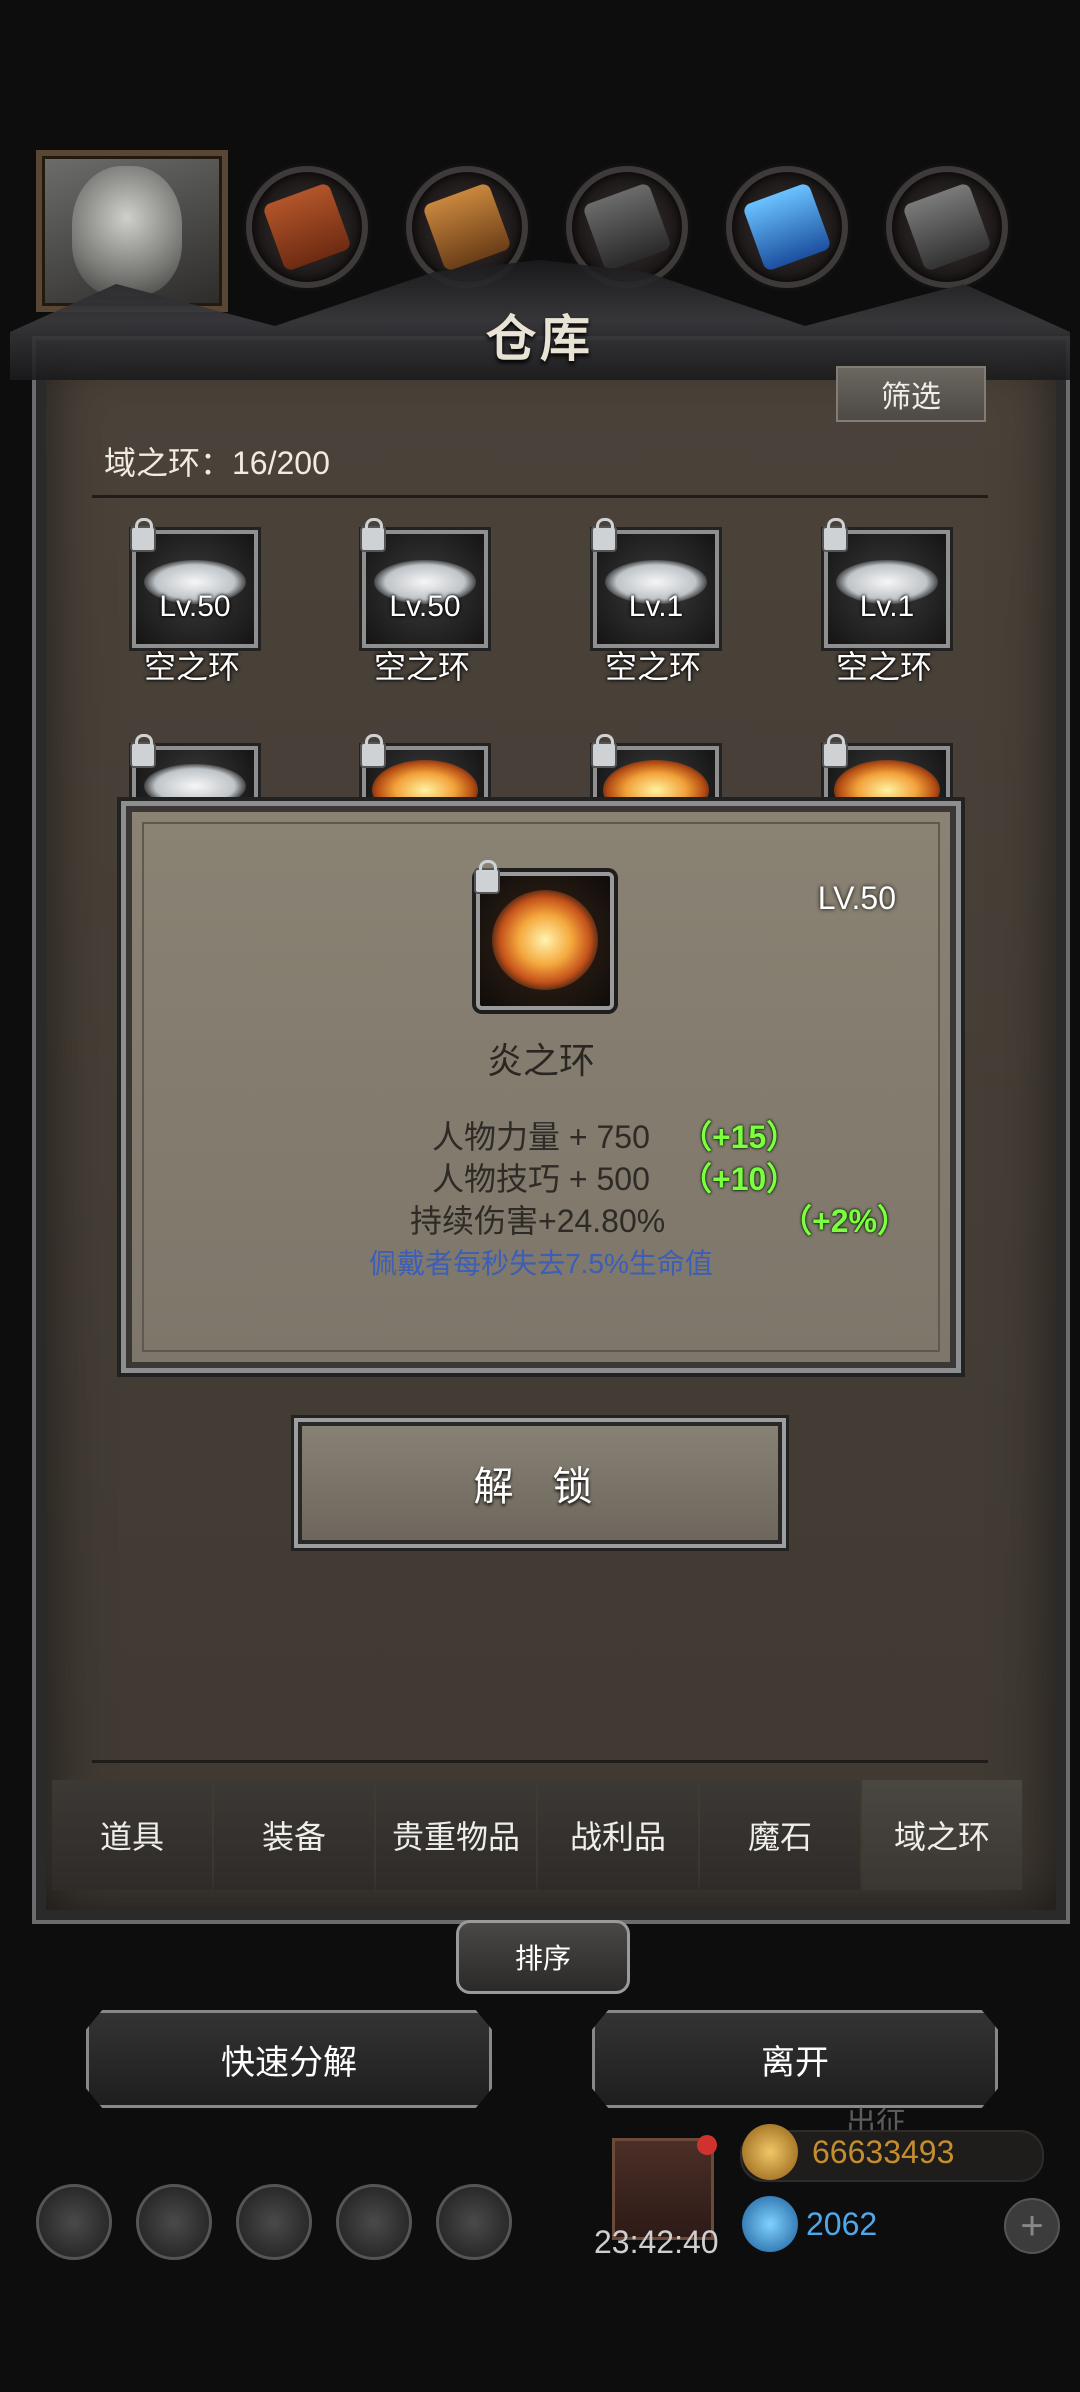  Describe the element at coordinates (540, 1761) in the screenshot. I see `divider-bottom` at that location.